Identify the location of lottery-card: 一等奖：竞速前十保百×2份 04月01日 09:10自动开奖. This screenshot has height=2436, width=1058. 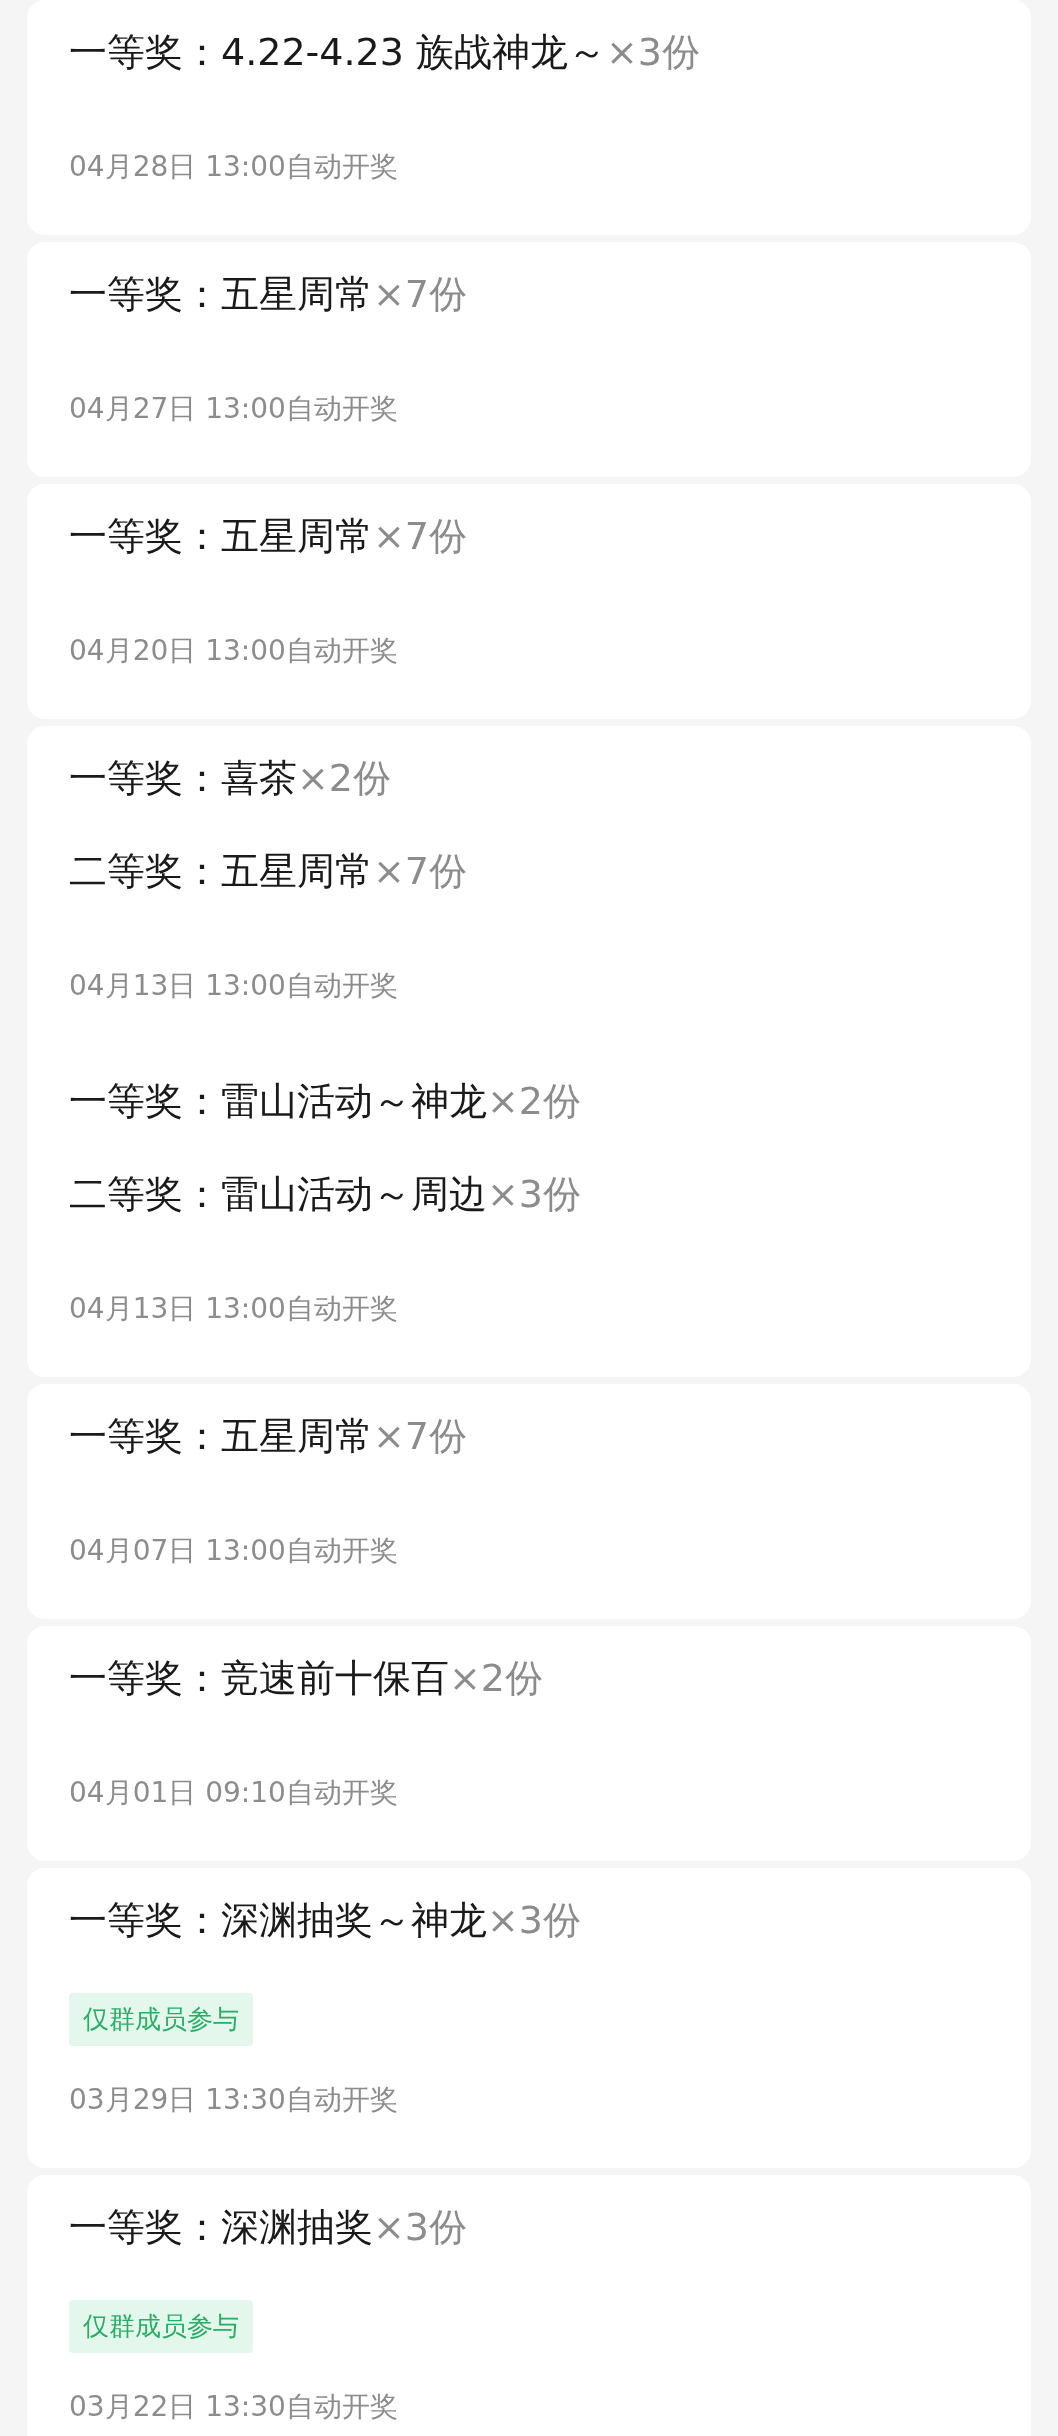
(529, 1743).